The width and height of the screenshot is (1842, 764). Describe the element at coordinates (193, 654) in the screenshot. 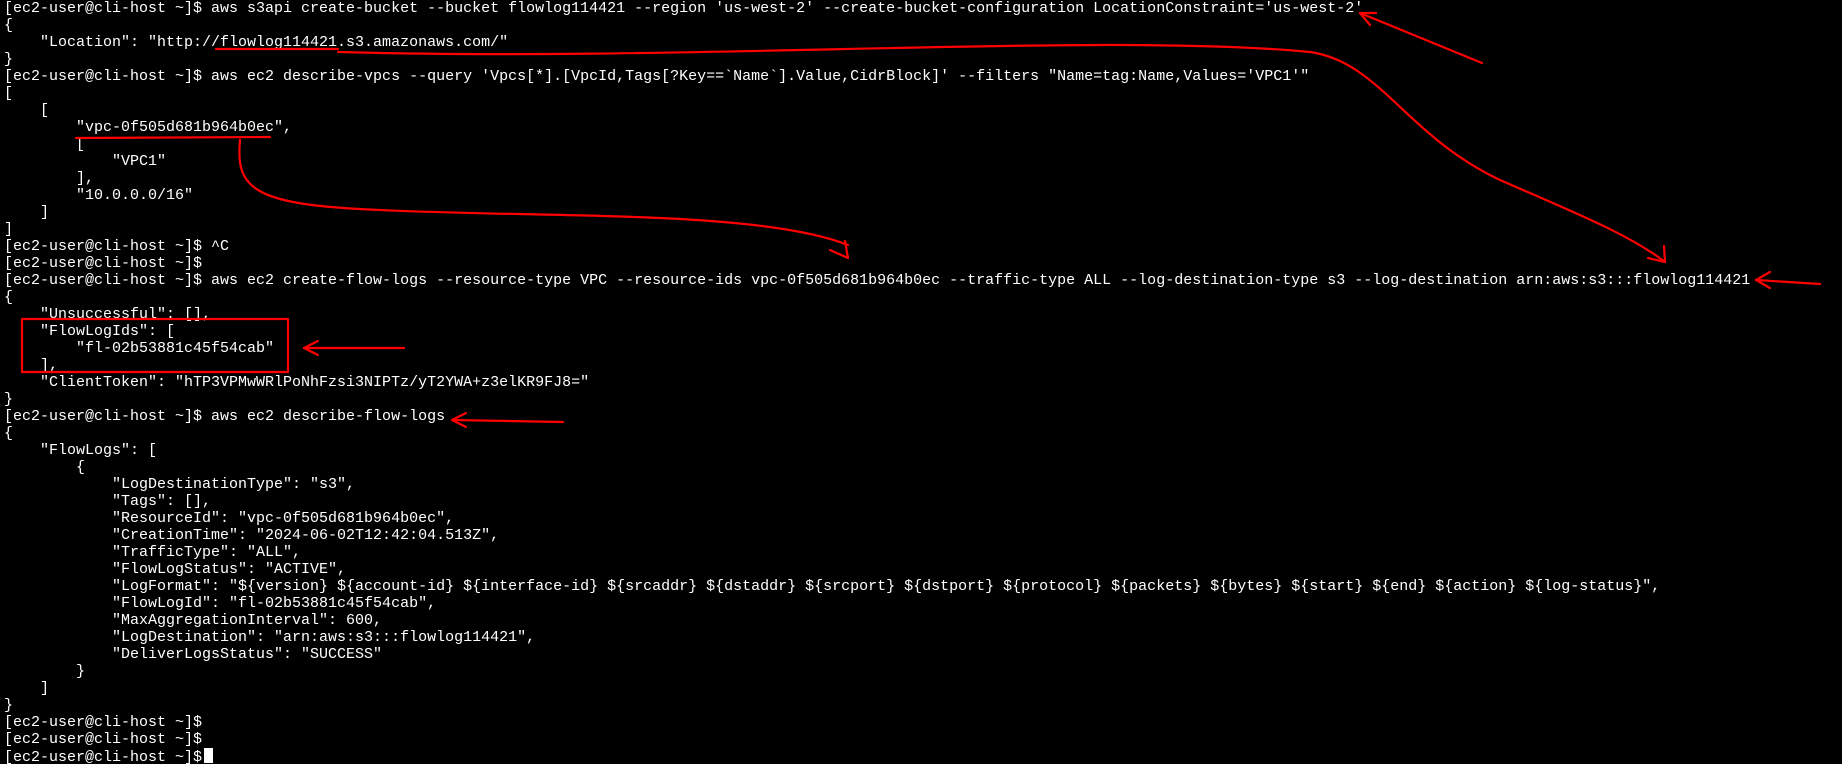

I see `terminal-line-output: "DeliverLogsStatus": "SUCCESS"` at that location.